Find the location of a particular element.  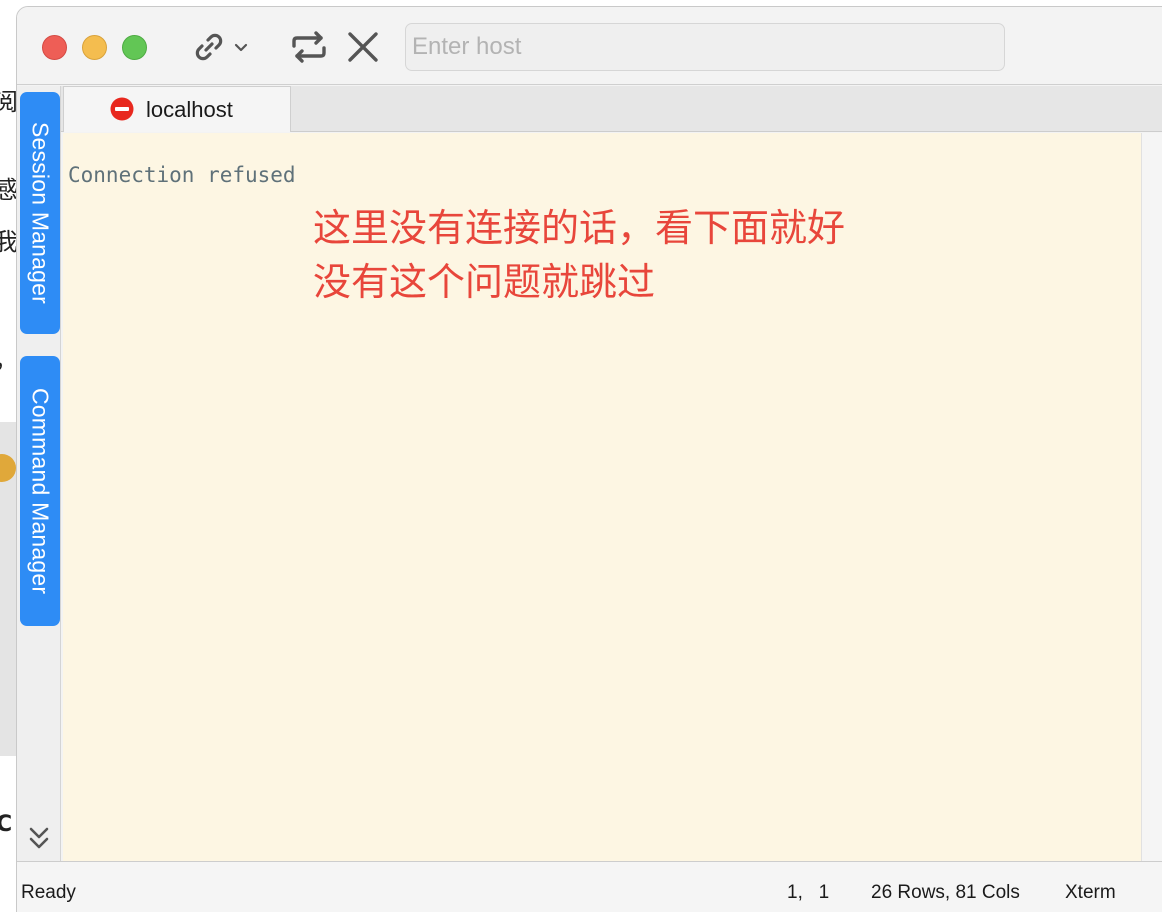

terminal-line: Connection refused is located at coordinates (182, 175).